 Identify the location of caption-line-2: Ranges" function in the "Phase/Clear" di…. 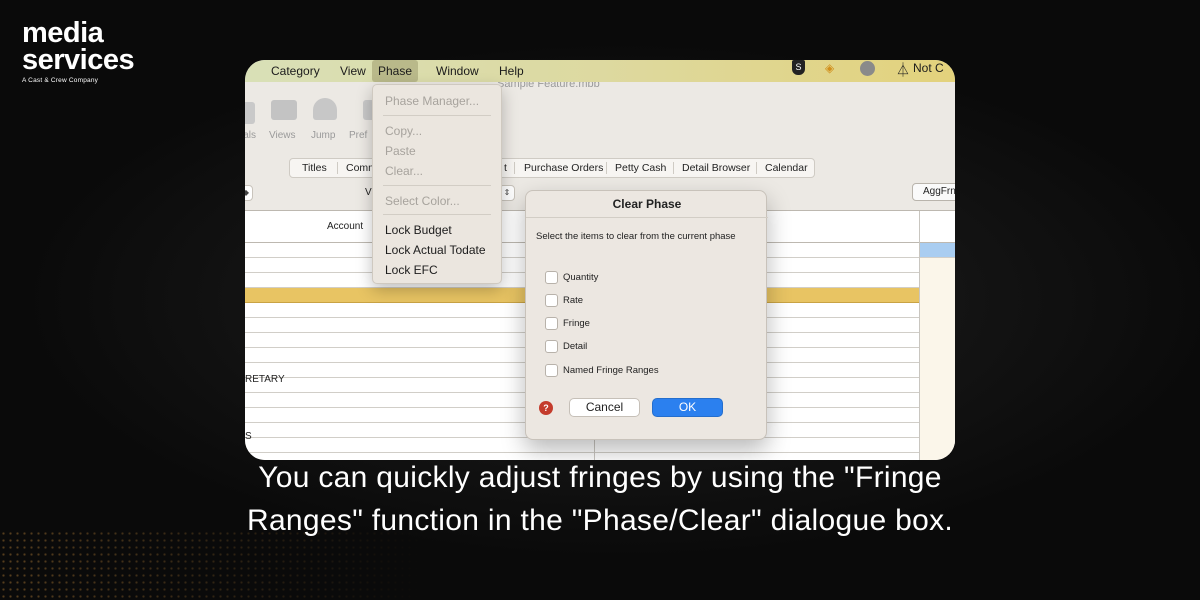
(600, 520).